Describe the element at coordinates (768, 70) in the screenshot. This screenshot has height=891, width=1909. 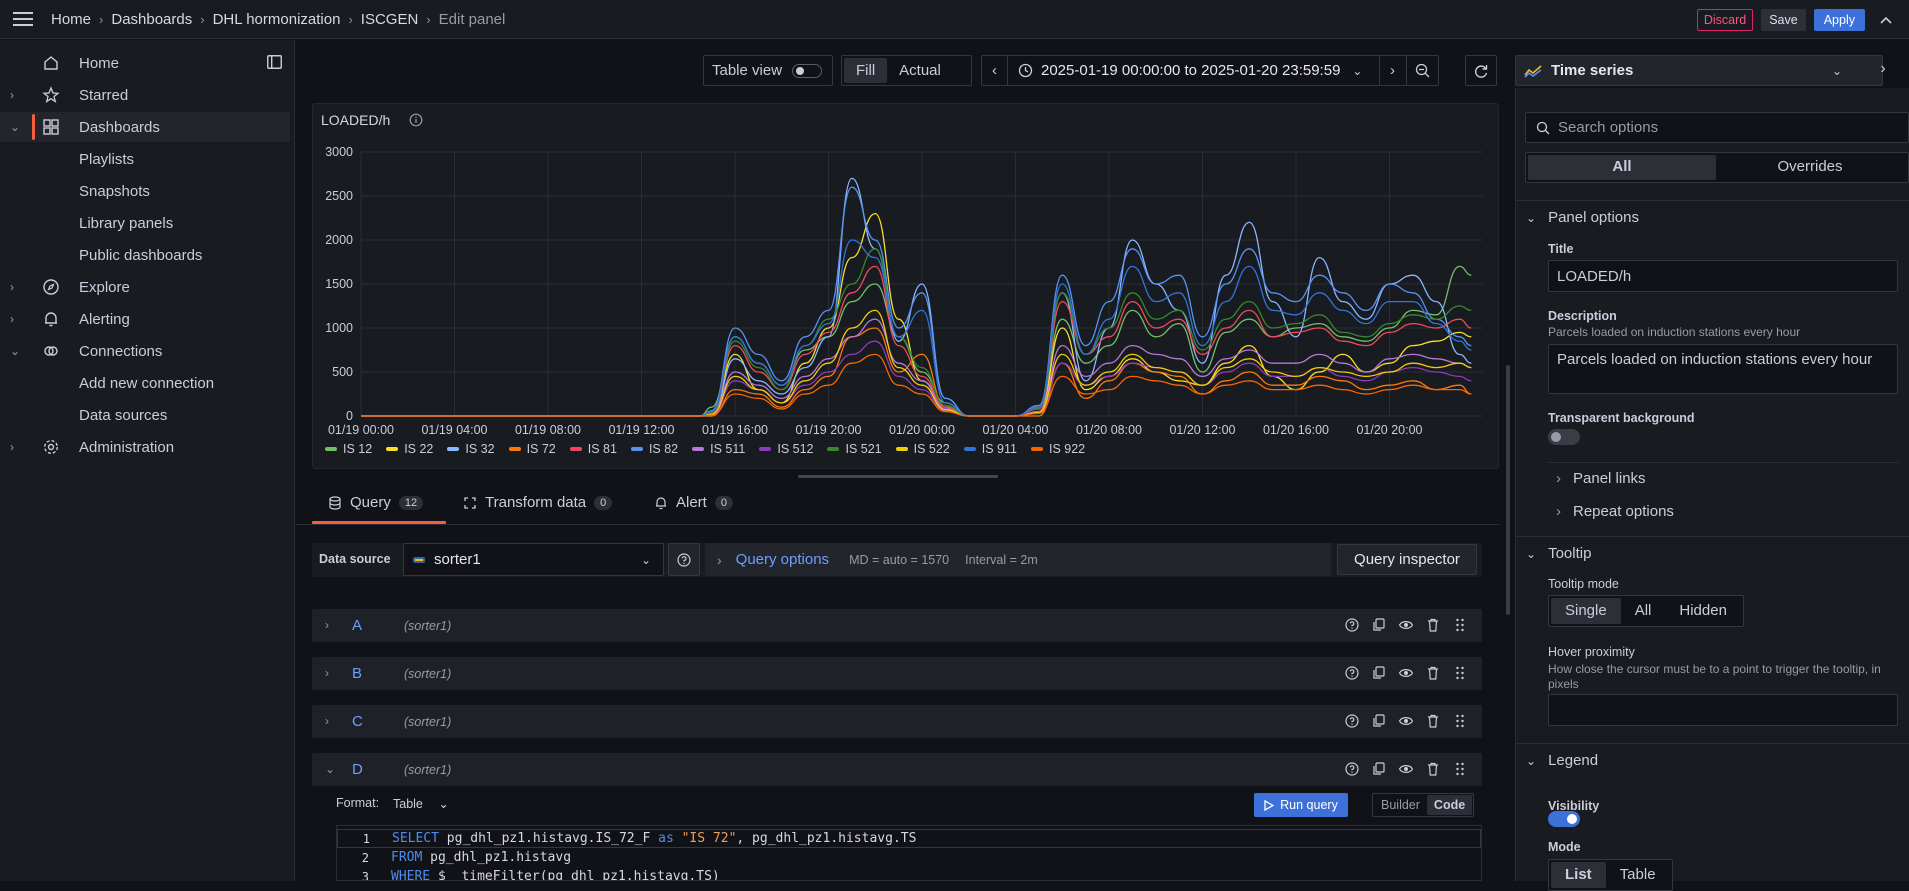
I see `table-view-toggle: Table view` at that location.